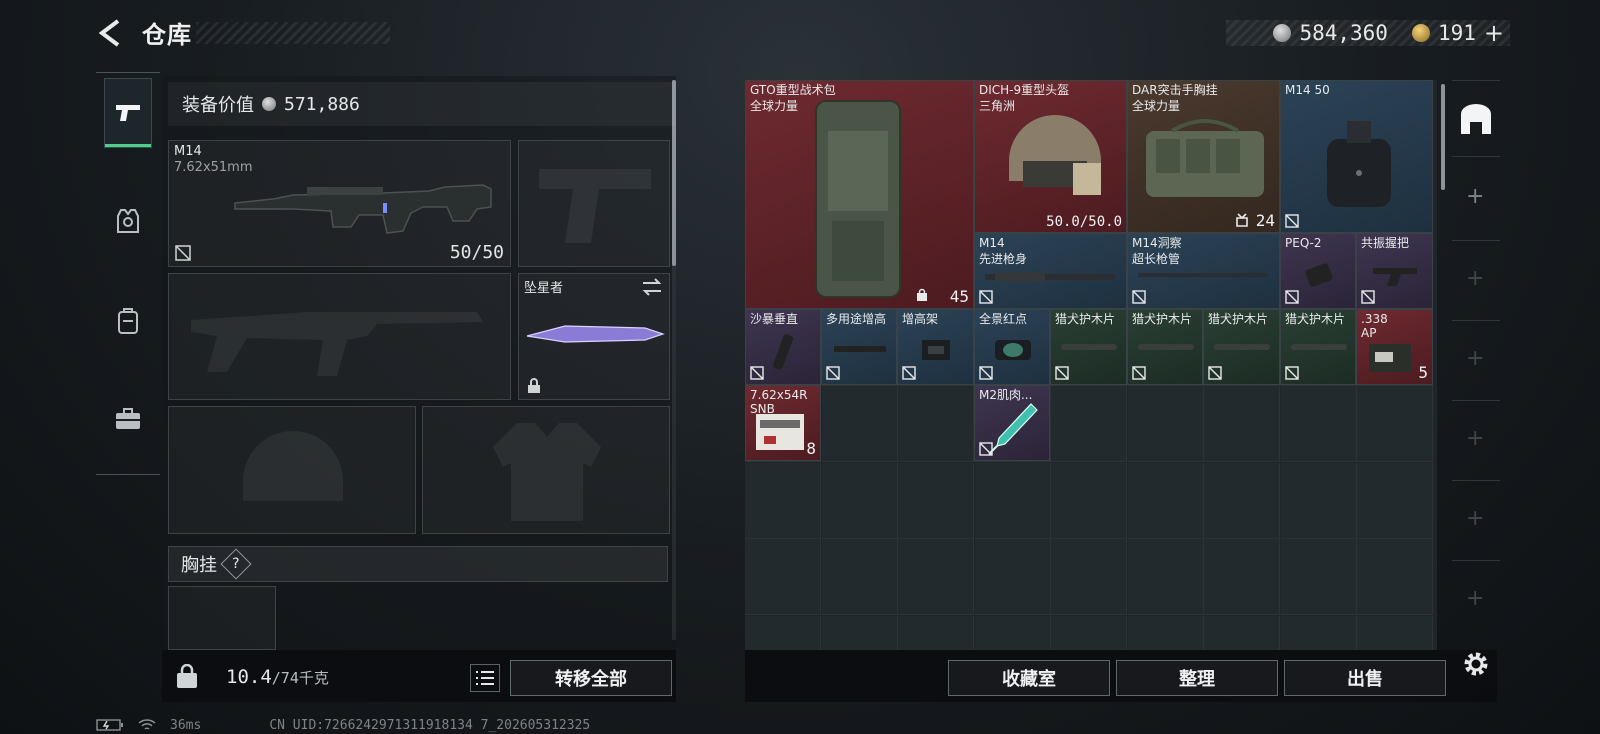  What do you see at coordinates (236, 564) in the screenshot?
I see `help-icon: ?` at bounding box center [236, 564].